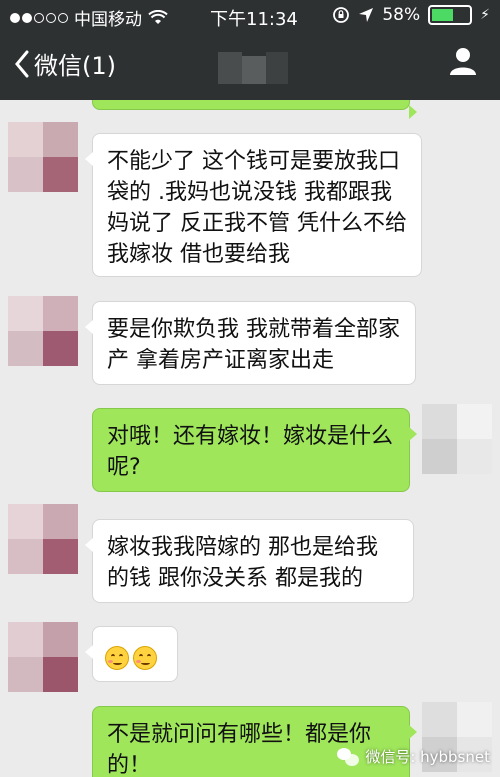 This screenshot has height=777, width=500. Describe the element at coordinates (253, 68) in the screenshot. I see `contact-name-blurred` at that location.